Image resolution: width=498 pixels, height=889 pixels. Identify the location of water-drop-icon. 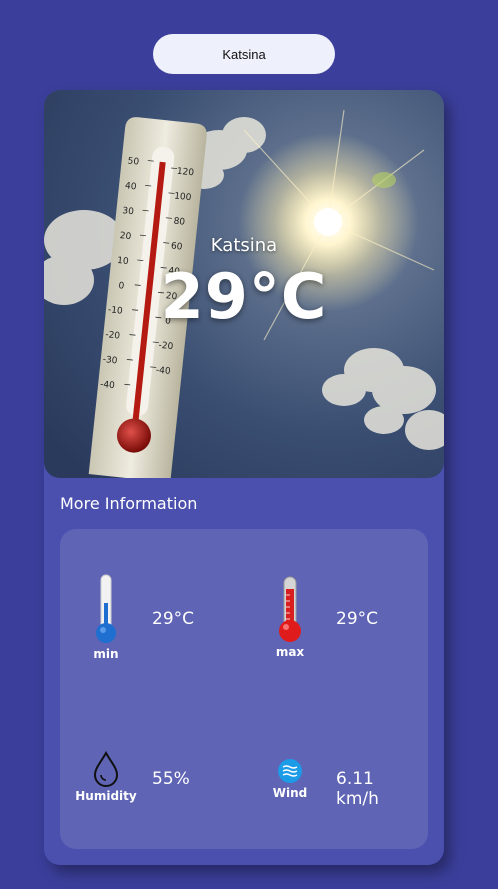
(106, 769).